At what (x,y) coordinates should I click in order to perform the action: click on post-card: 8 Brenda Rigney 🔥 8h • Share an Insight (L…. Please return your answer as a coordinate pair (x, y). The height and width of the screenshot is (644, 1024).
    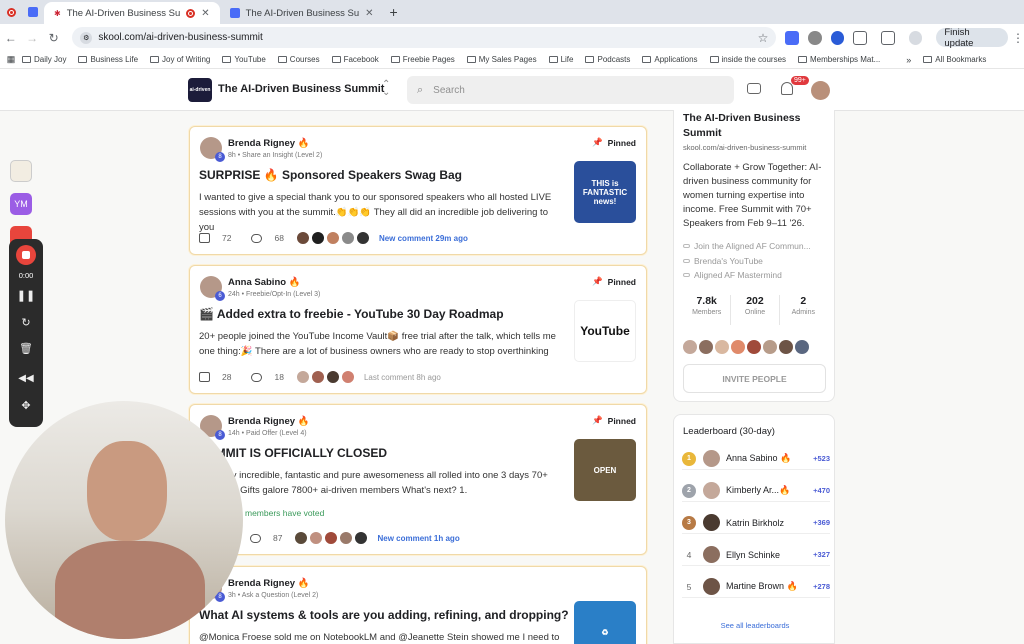
    Looking at the image, I should click on (418, 190).